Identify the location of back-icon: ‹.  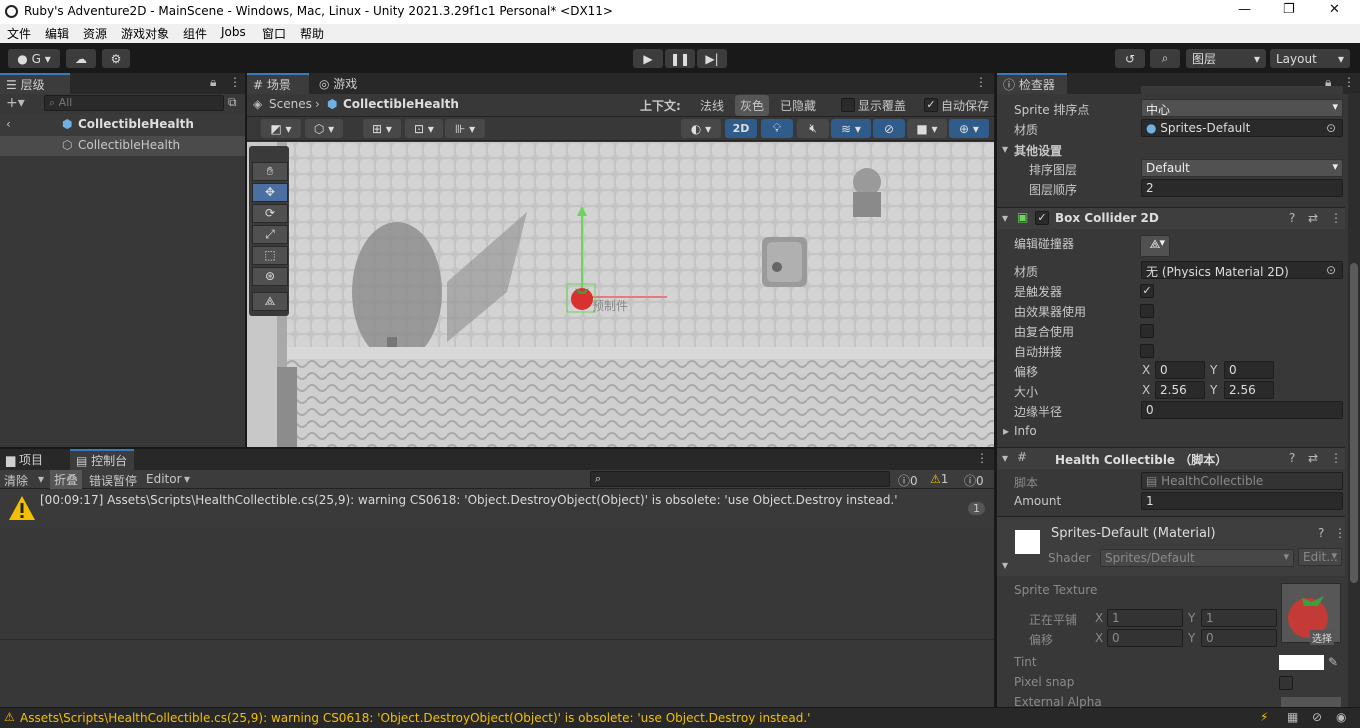
(8, 124).